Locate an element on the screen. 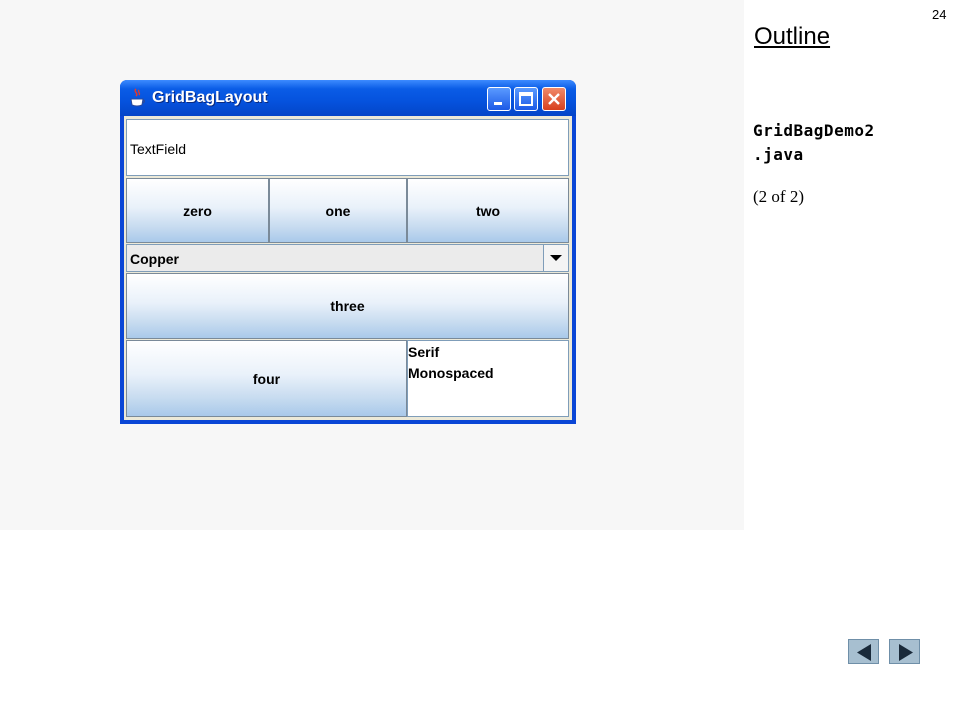  combo-dropdown-button is located at coordinates (555, 258).